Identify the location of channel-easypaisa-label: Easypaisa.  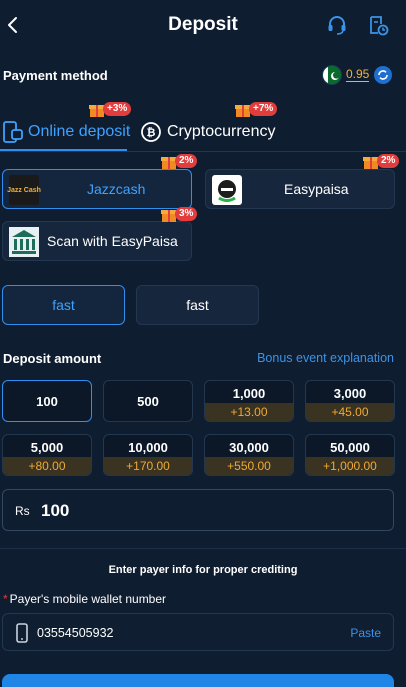
(316, 189).